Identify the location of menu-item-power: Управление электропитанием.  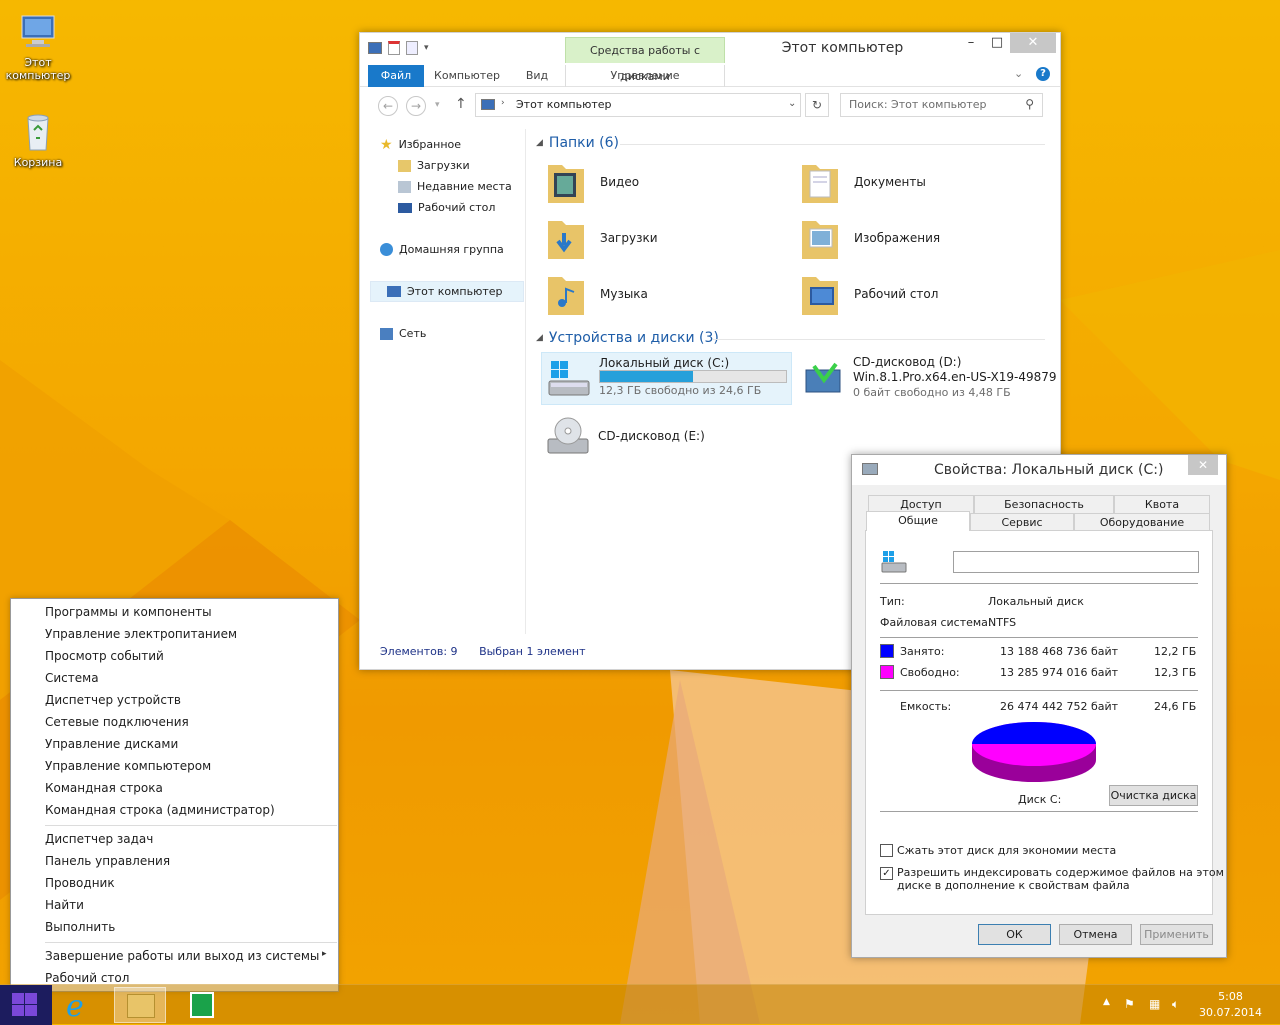
(141, 634).